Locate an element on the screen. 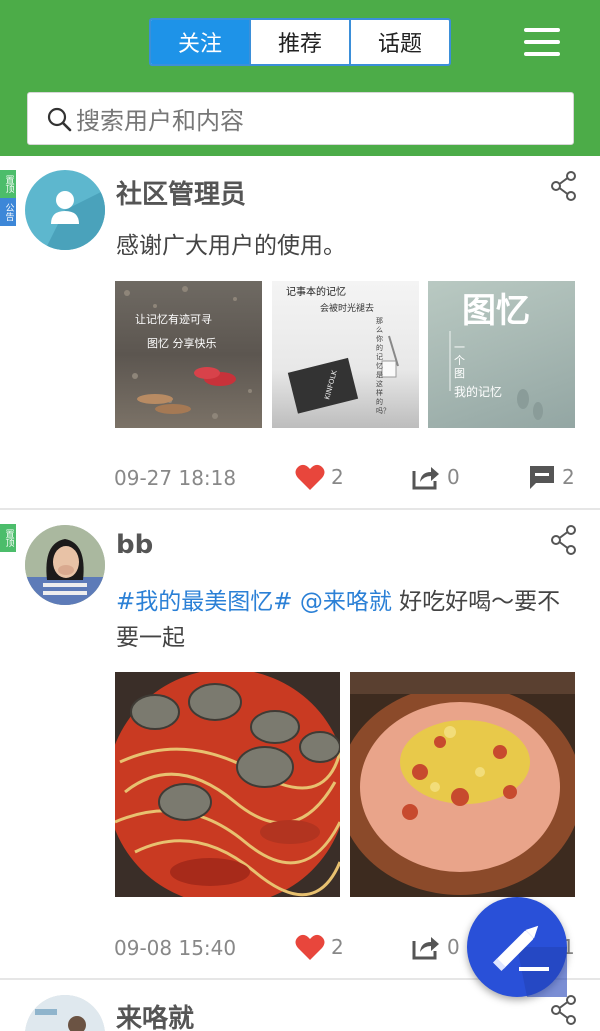 The width and height of the screenshot is (600, 1031). image-caption: 一个图 is located at coordinates (459, 360).